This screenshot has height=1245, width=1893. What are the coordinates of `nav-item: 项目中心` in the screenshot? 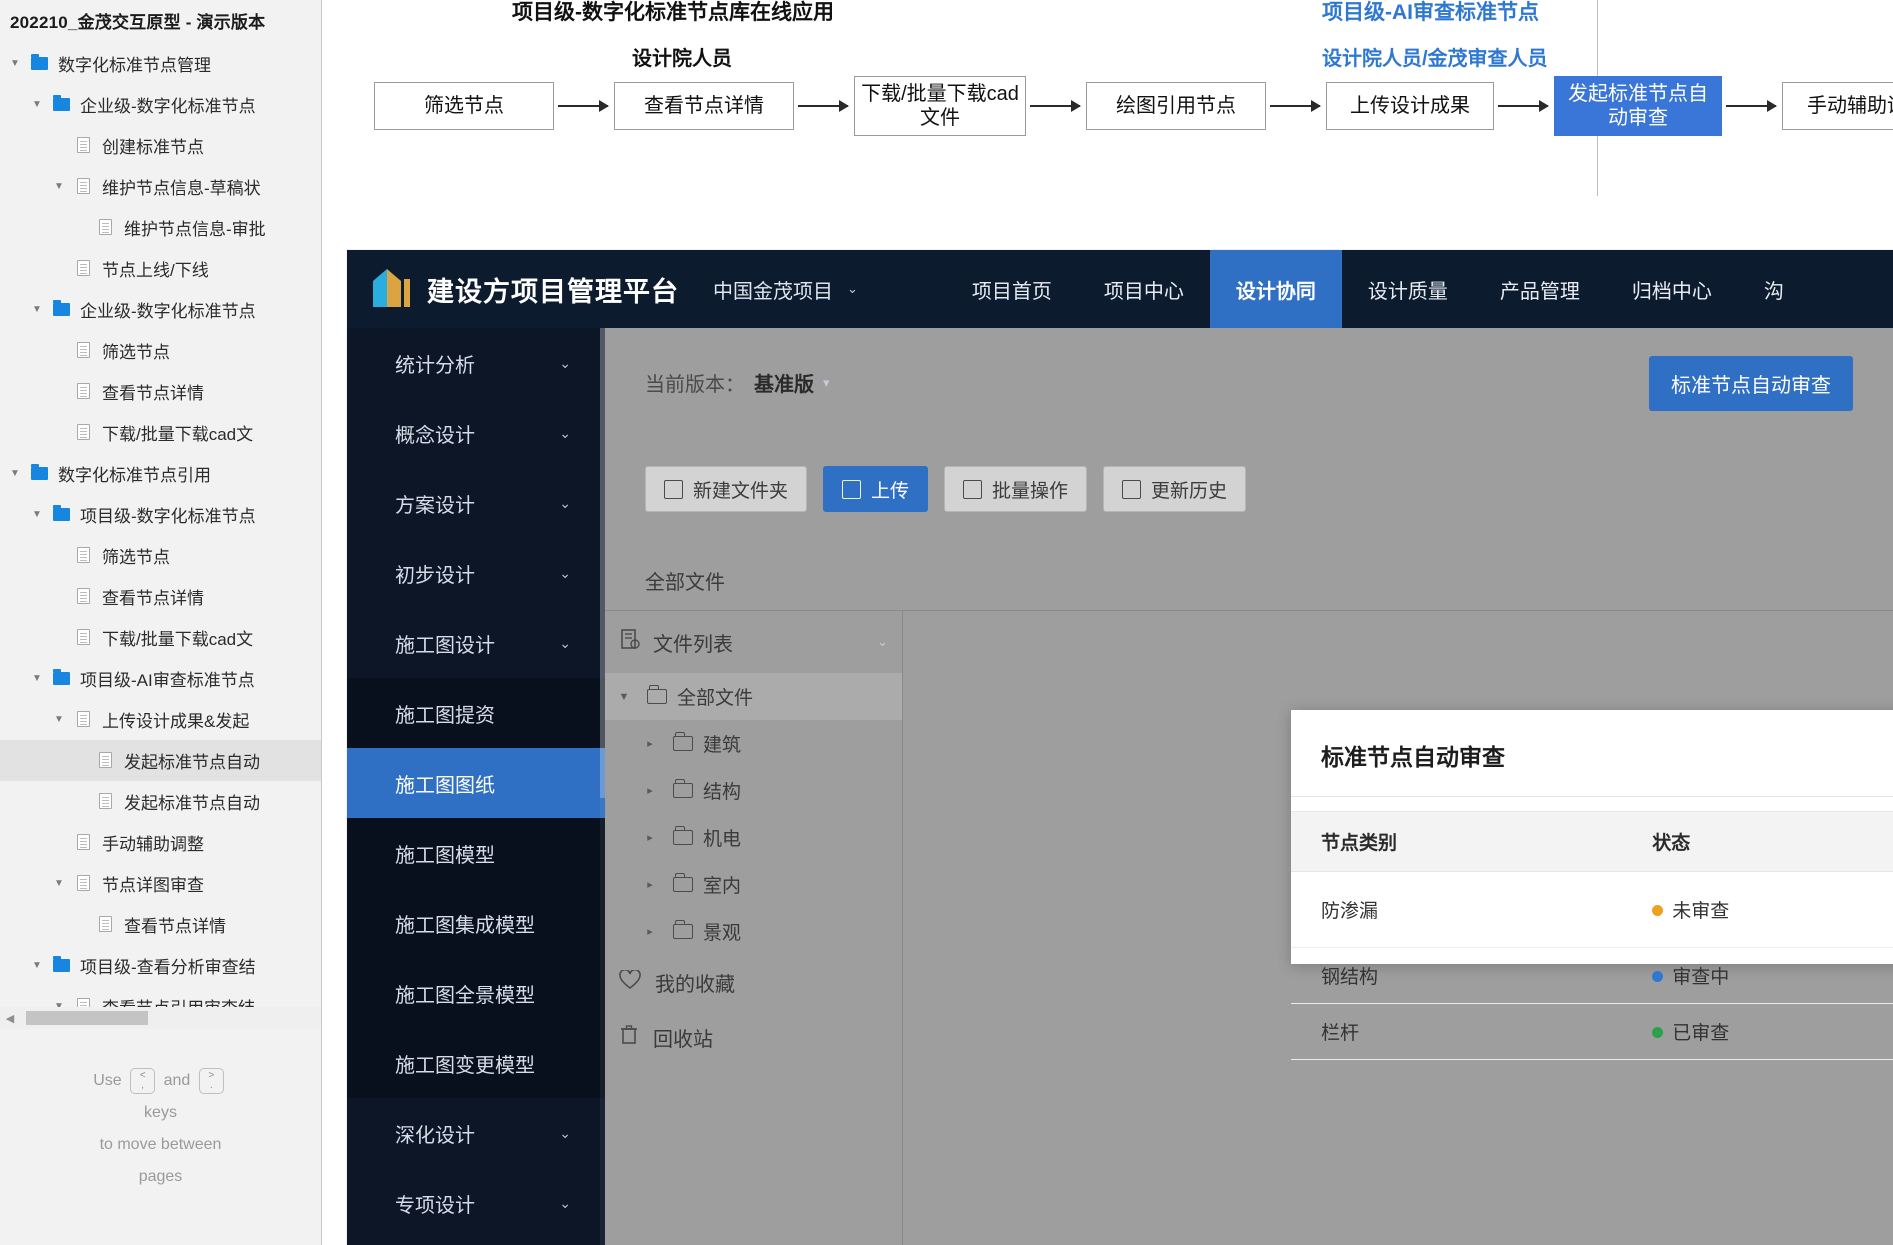 It's located at (1144, 289).